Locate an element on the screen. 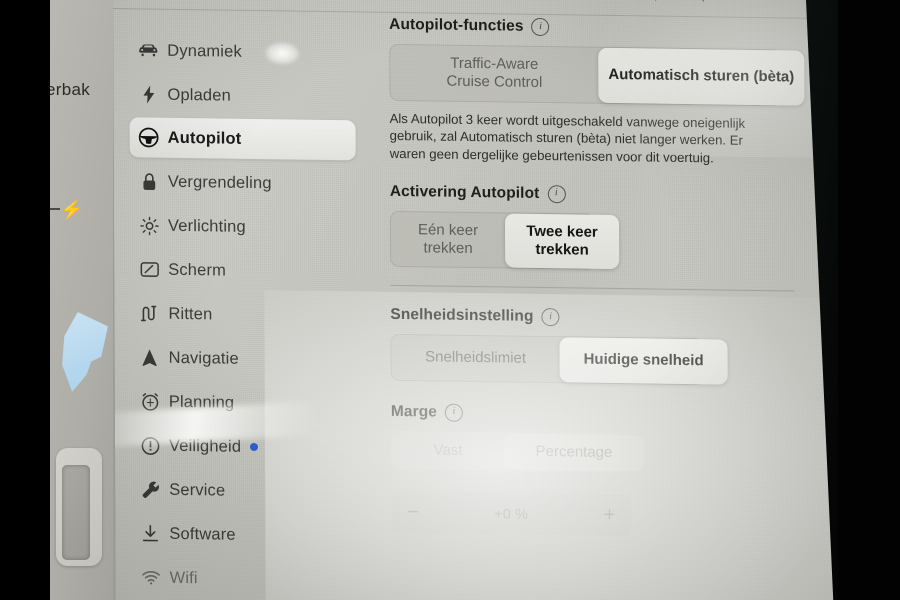 The width and height of the screenshot is (900, 600). margin-value: +0 % is located at coordinates (511, 513).